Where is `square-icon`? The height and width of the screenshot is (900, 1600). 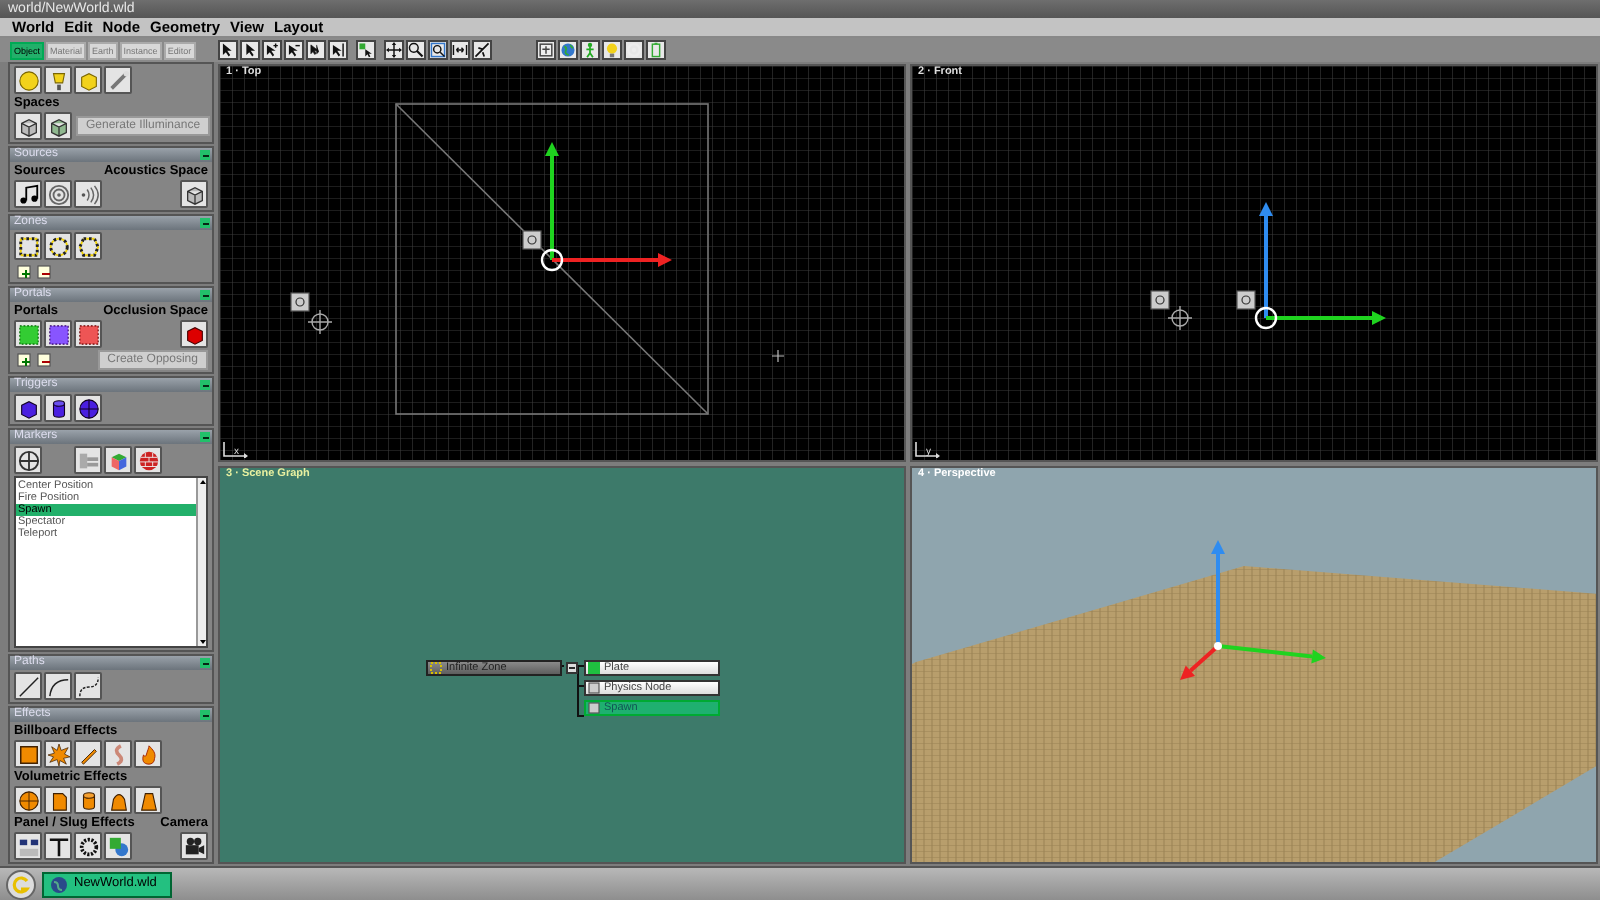
square-icon is located at coordinates (594, 668).